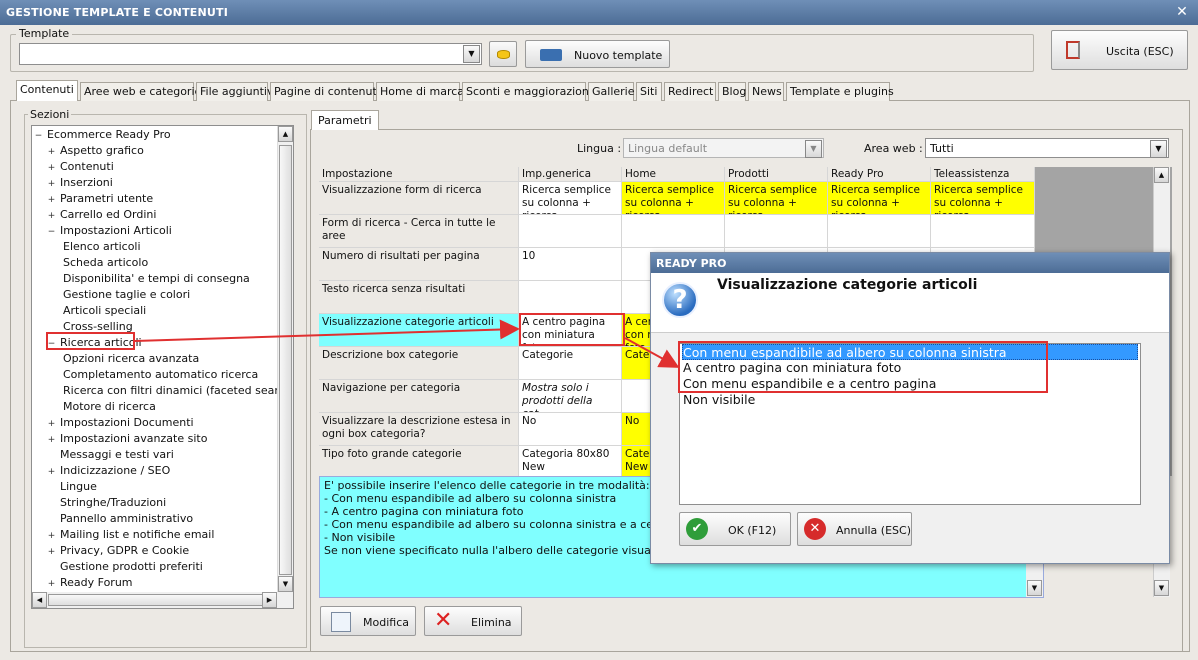 The image size is (1198, 660). I want to click on arrow-cell-to-options, so click(652, 352).